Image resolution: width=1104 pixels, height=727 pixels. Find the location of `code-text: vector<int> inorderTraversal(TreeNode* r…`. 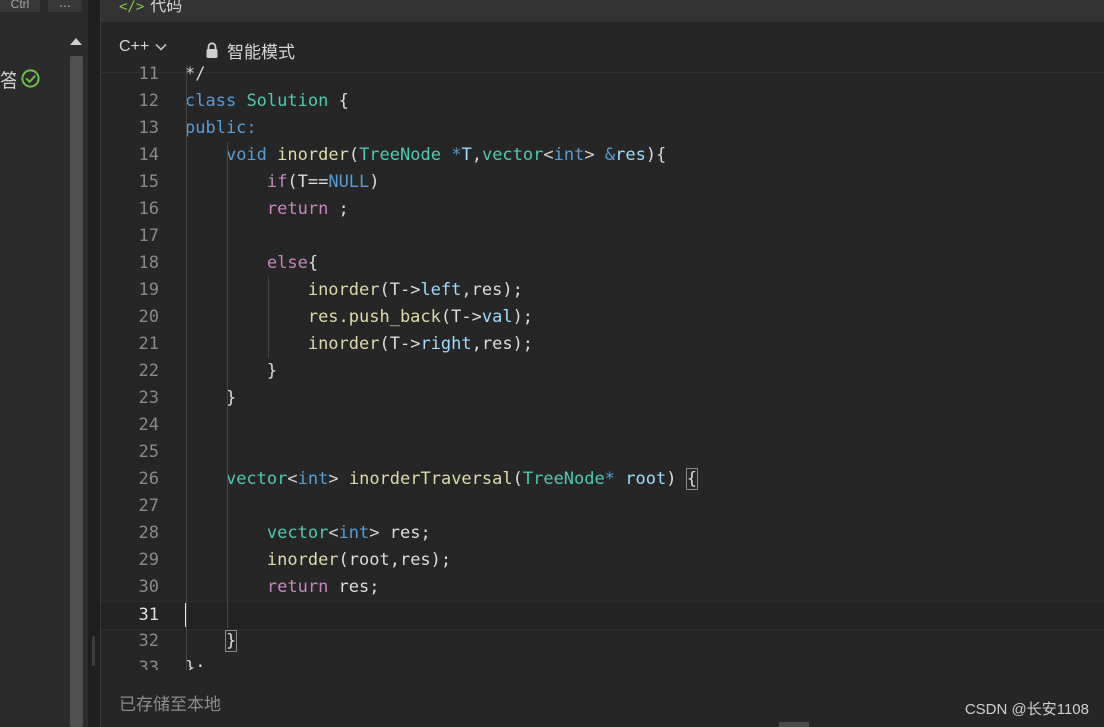

code-text: vector<int> inorderTraversal(TreeNode* r… is located at coordinates (461, 479).